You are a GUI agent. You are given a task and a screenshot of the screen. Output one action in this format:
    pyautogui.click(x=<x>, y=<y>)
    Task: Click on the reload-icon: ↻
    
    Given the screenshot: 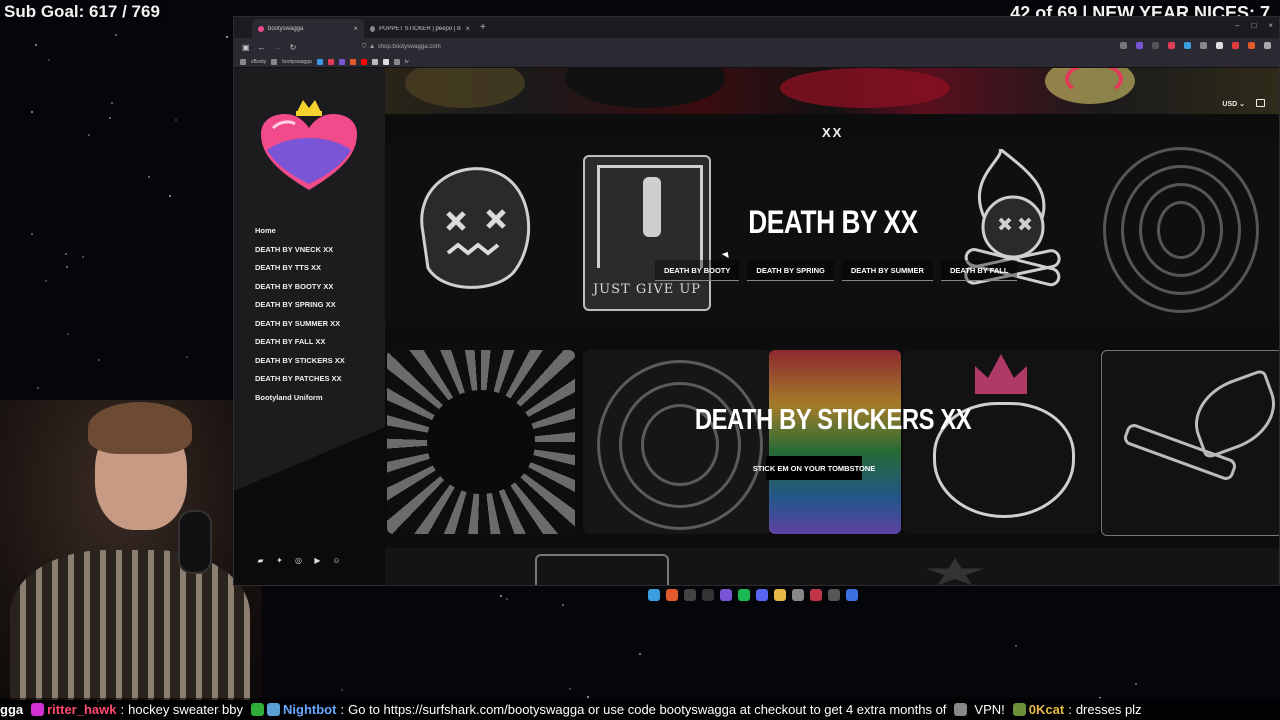 What is the action you would take?
    pyautogui.click(x=293, y=47)
    